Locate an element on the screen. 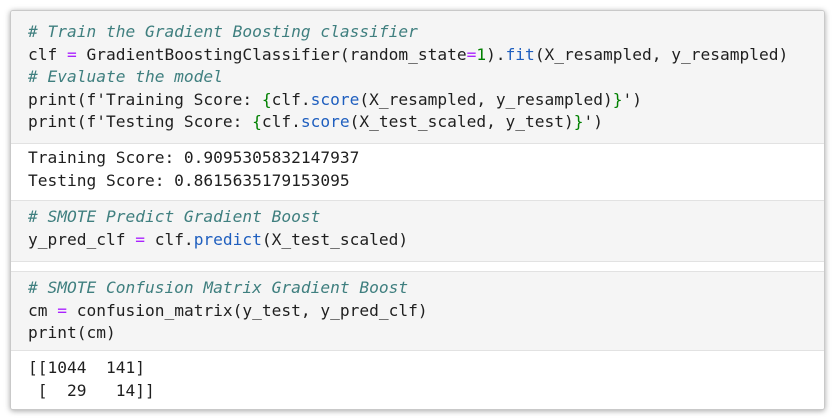 The image size is (835, 418). code-token: 1 is located at coordinates (481, 54).